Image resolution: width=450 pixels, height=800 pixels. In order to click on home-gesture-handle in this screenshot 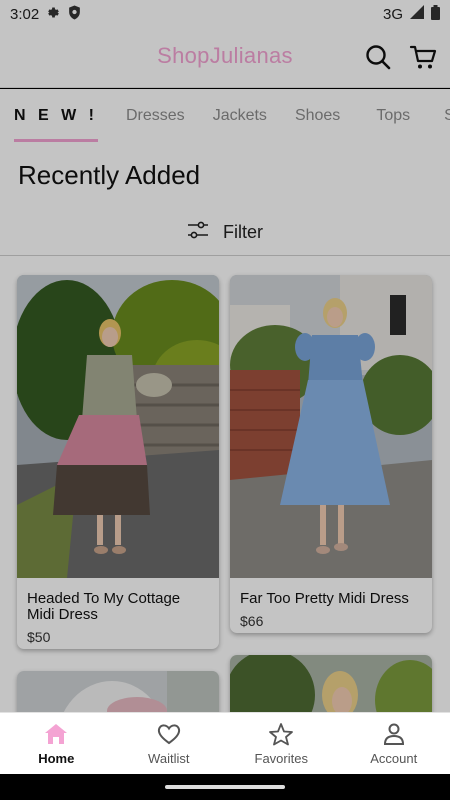, I will do `click(225, 787)`.